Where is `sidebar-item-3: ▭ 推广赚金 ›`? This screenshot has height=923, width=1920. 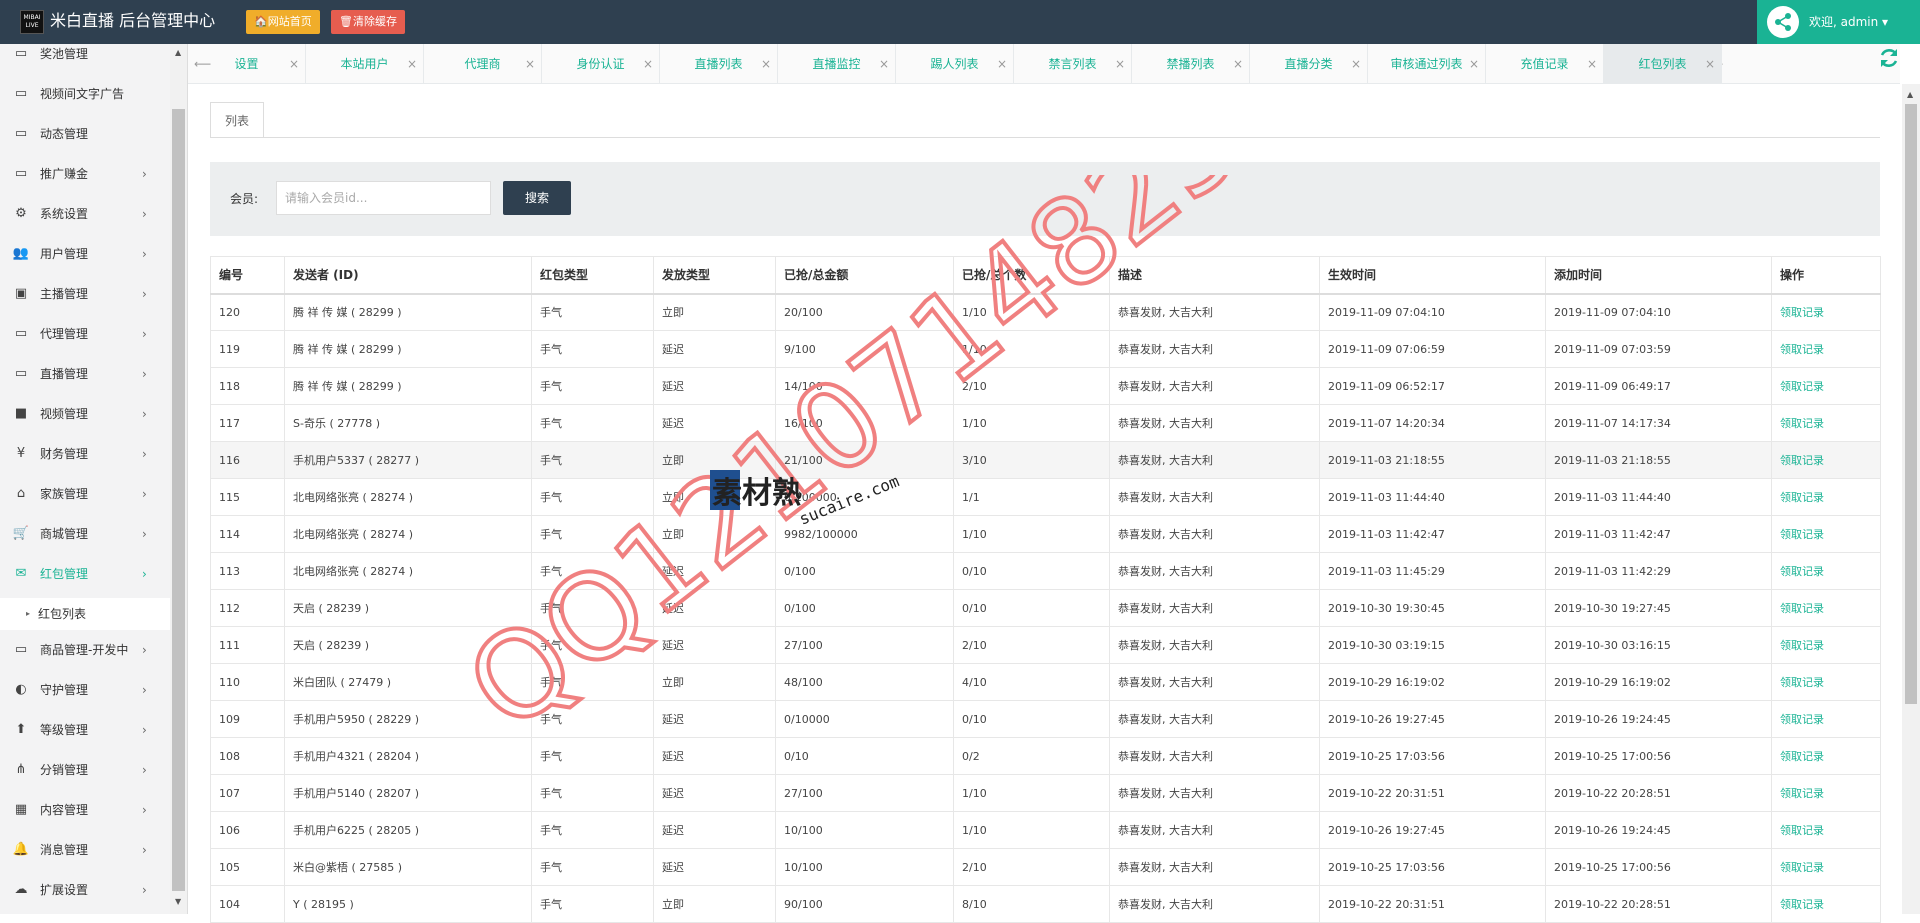 sidebar-item-3: ▭ 推广赚金 › is located at coordinates (85, 174).